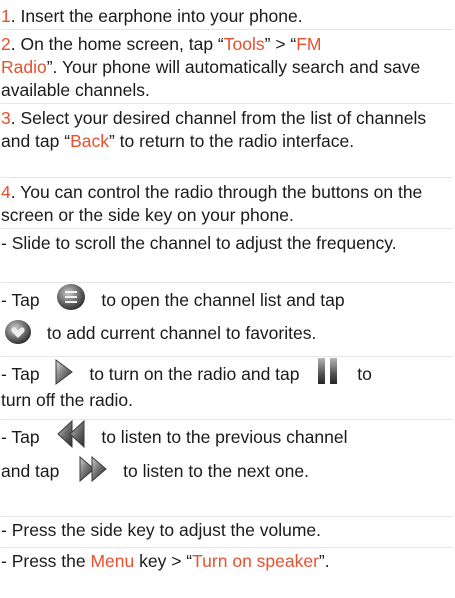 The image size is (455, 598). I want to click on bullet-text: - Press the, so click(46, 561).